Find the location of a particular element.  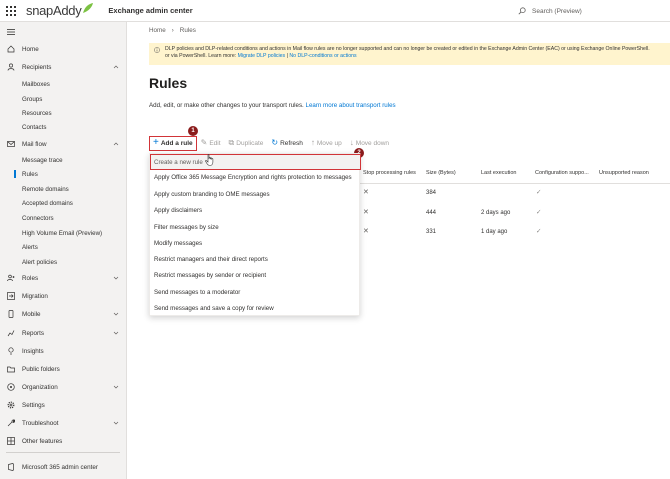

pencil-icon: ✎ is located at coordinates (204, 142).